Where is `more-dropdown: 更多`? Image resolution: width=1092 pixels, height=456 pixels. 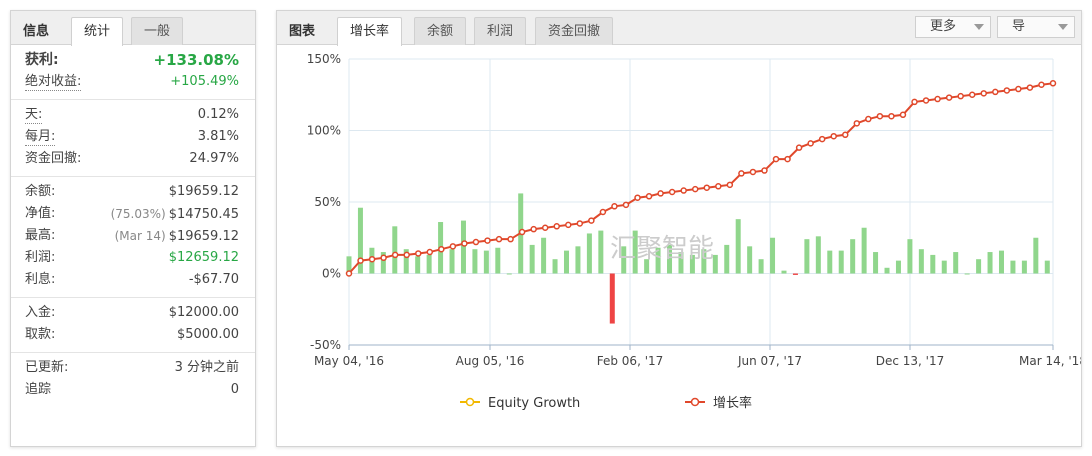
more-dropdown: 更多 is located at coordinates (953, 27).